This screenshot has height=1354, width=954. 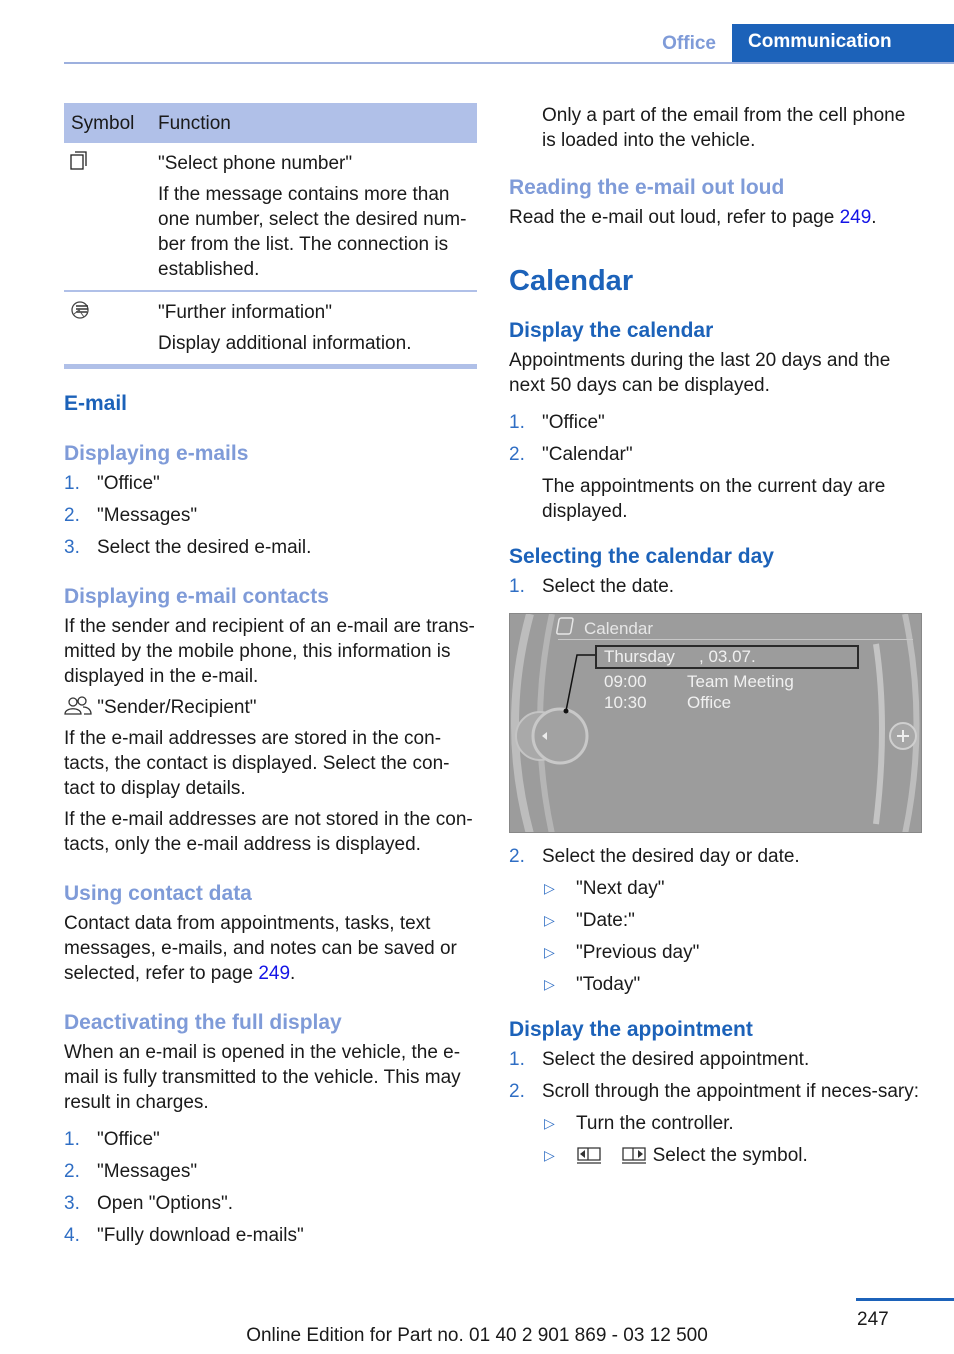 I want to click on list-item: ▷ "Previous day", so click(x=622, y=952).